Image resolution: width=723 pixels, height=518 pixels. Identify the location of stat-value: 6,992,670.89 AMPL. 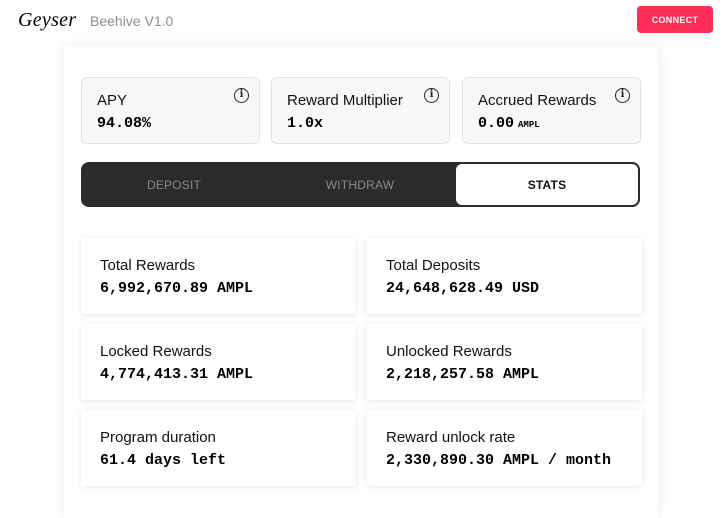
(177, 288).